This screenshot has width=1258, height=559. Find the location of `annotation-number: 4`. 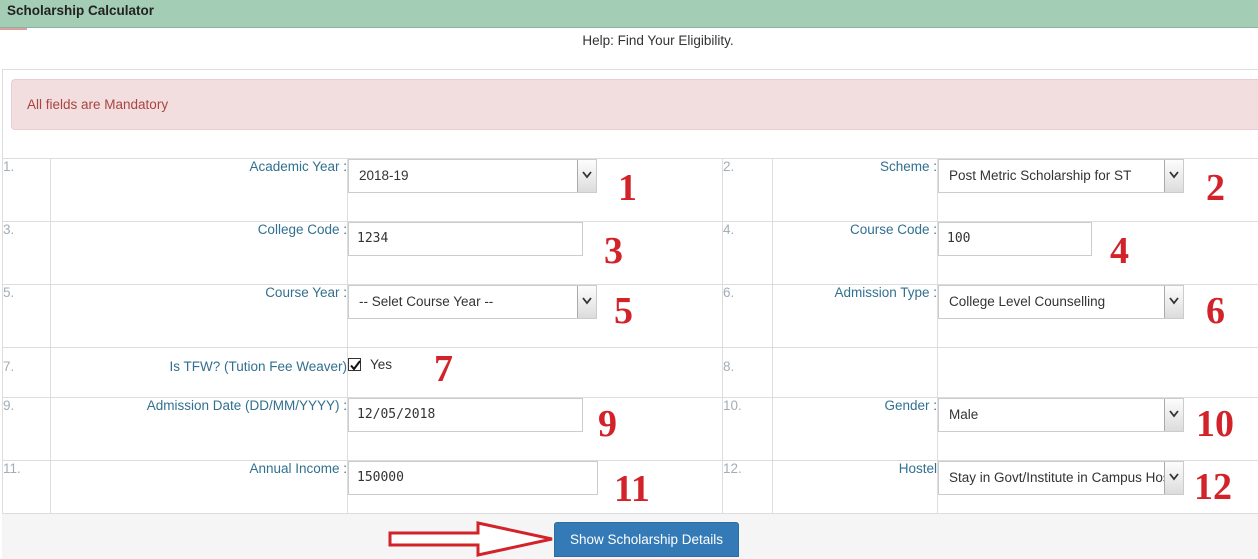

annotation-number: 4 is located at coordinates (1119, 251).